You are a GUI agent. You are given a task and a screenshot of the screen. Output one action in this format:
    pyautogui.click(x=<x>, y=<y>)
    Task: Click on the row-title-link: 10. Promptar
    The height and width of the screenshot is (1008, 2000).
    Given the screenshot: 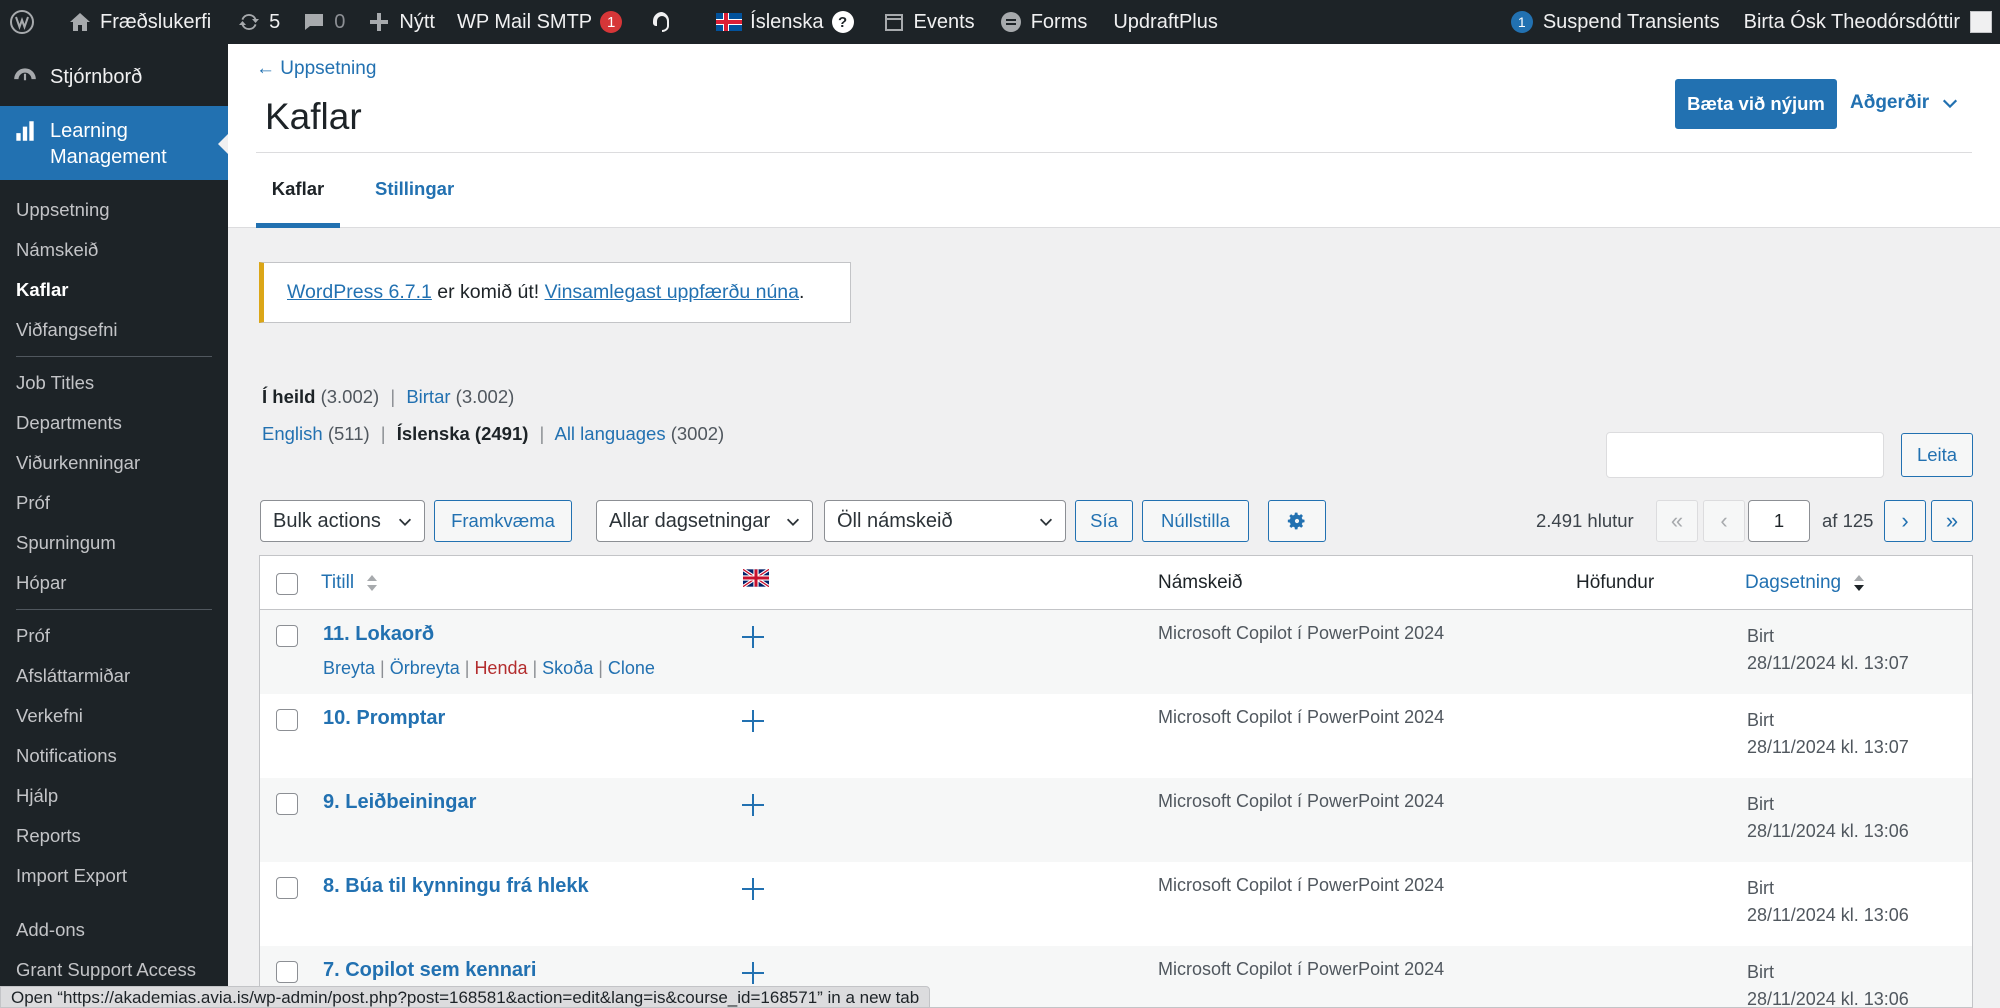 What is the action you would take?
    pyautogui.click(x=384, y=718)
    